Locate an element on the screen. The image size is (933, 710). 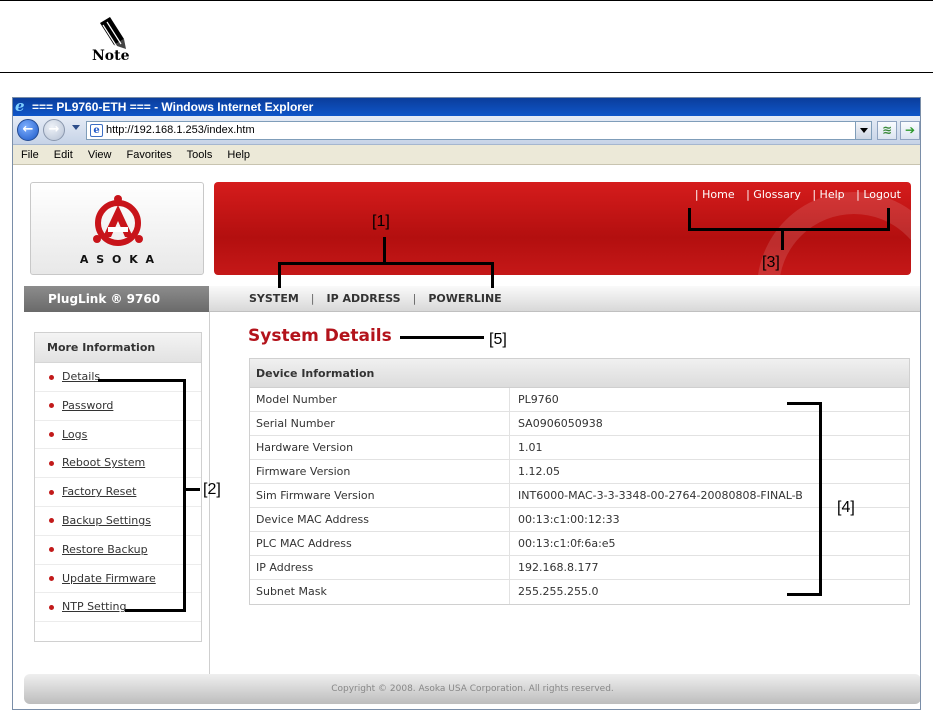
compatibility-icon: ≋ is located at coordinates (887, 130).